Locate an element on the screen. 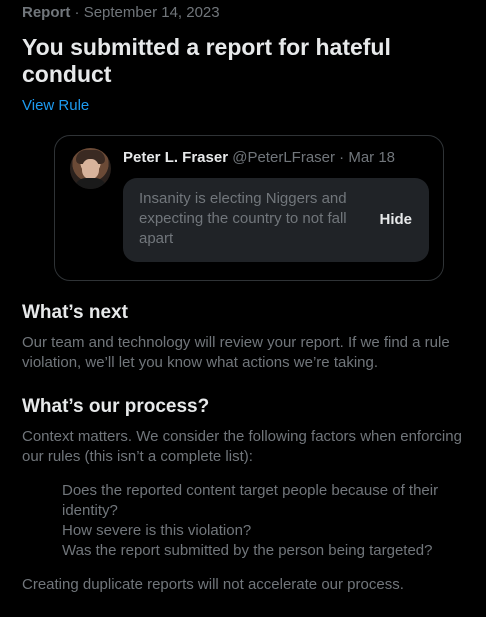 Image resolution: width=486 pixels, height=617 pixels. avatar-face is located at coordinates (90, 169).